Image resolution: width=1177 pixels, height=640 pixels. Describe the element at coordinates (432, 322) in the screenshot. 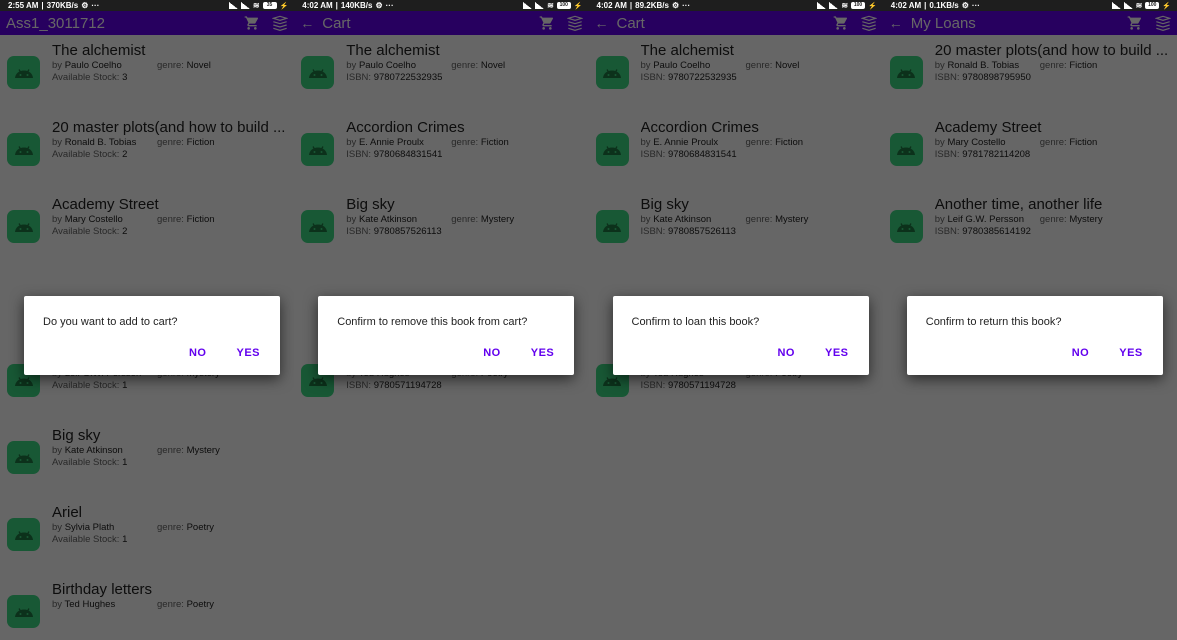

I see `dialog-message: Confirm to remove this book from cart?` at that location.